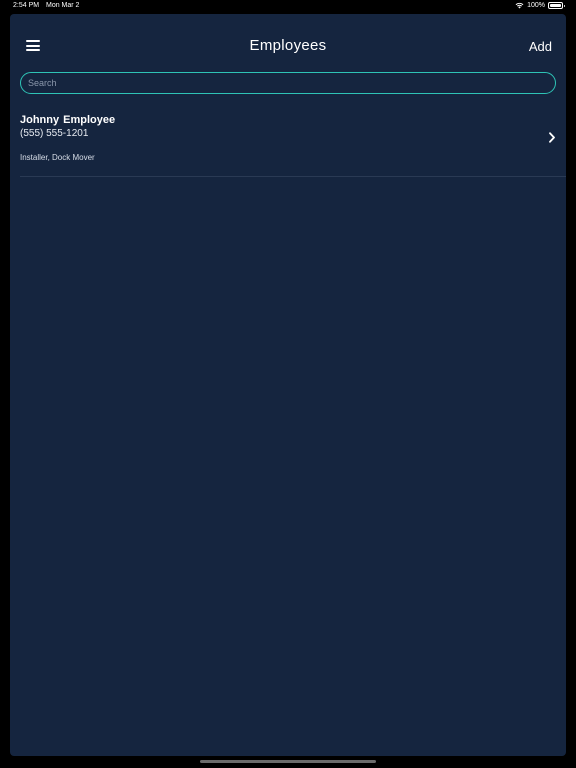 The height and width of the screenshot is (768, 576). I want to click on battery-icon, so click(556, 5).